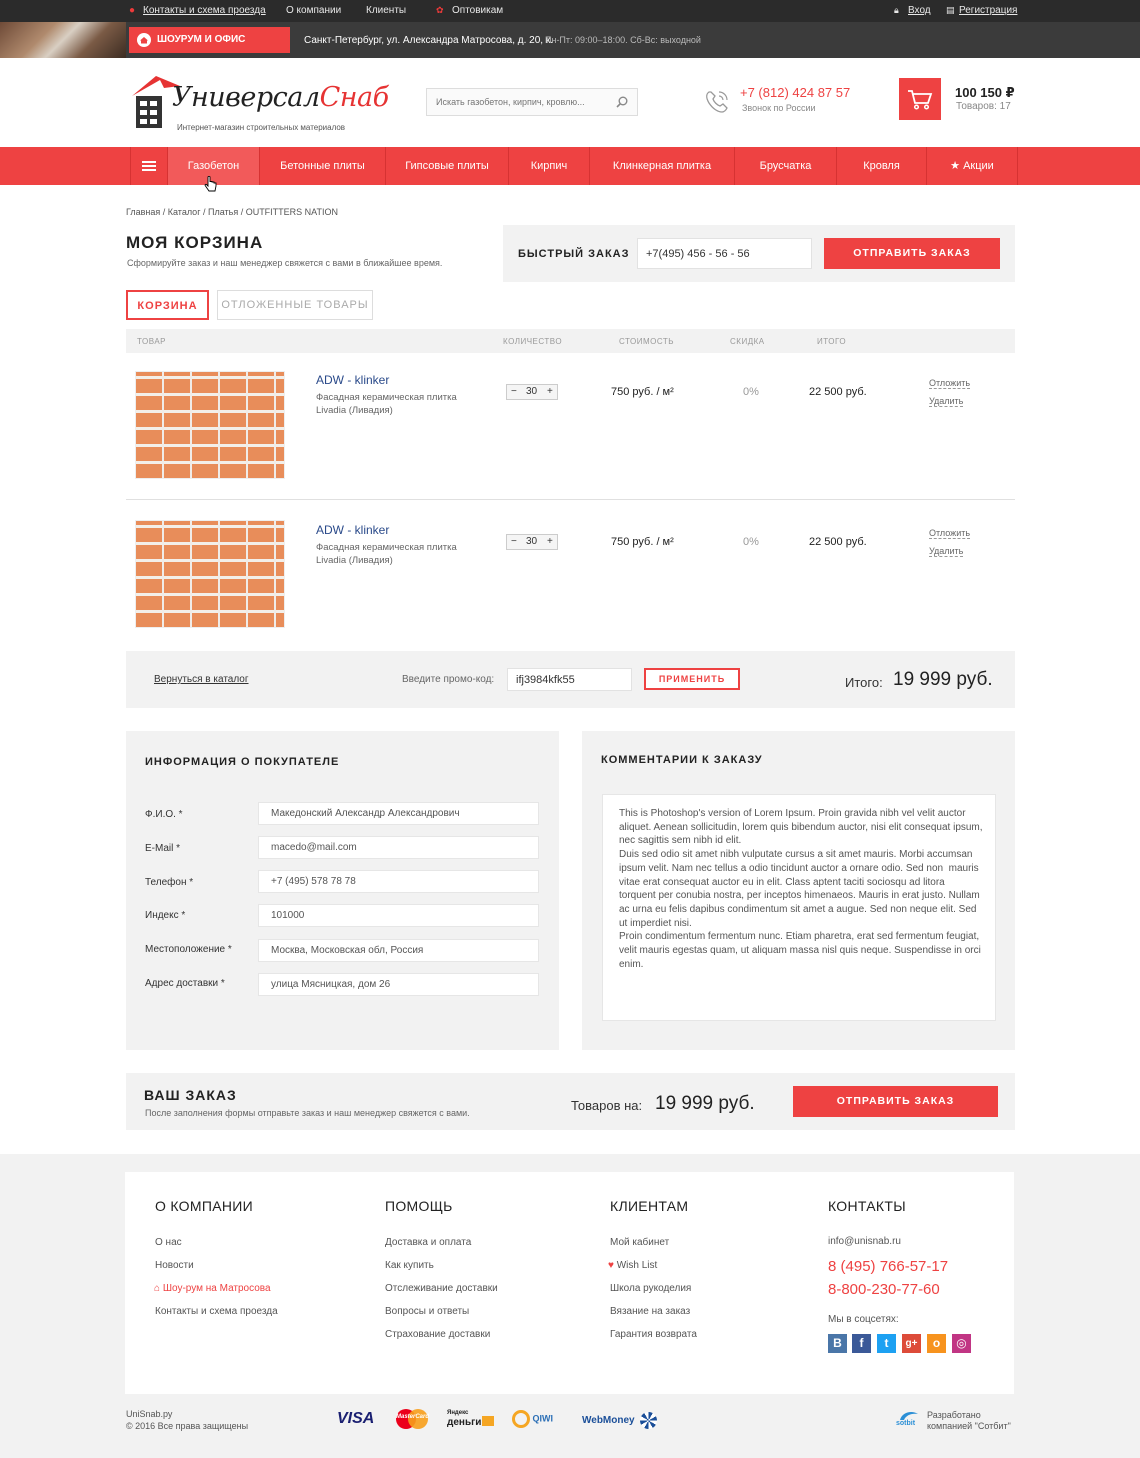  What do you see at coordinates (386, 10) in the screenshot?
I see `clients-link: Клиенты` at bounding box center [386, 10].